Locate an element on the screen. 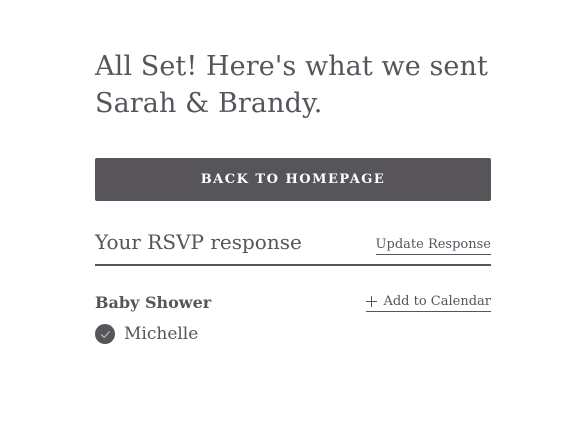 This screenshot has width=588, height=423. update-response-link: Update Response is located at coordinates (433, 246).